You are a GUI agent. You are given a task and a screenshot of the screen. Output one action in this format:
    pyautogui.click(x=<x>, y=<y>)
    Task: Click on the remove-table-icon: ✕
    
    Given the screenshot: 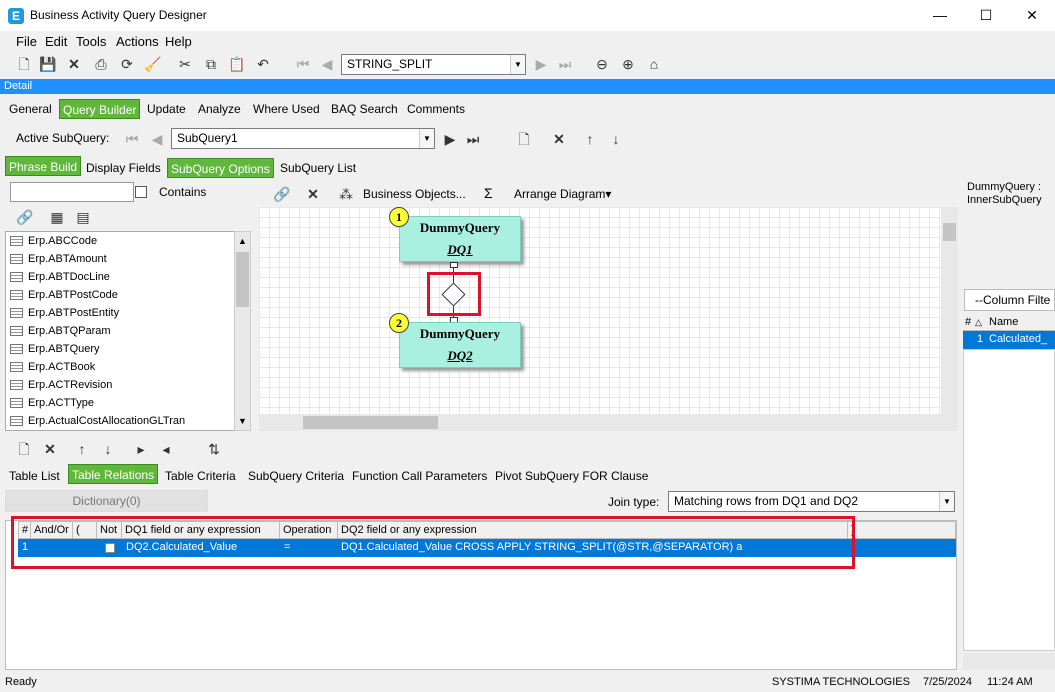 What is the action you would take?
    pyautogui.click(x=313, y=194)
    